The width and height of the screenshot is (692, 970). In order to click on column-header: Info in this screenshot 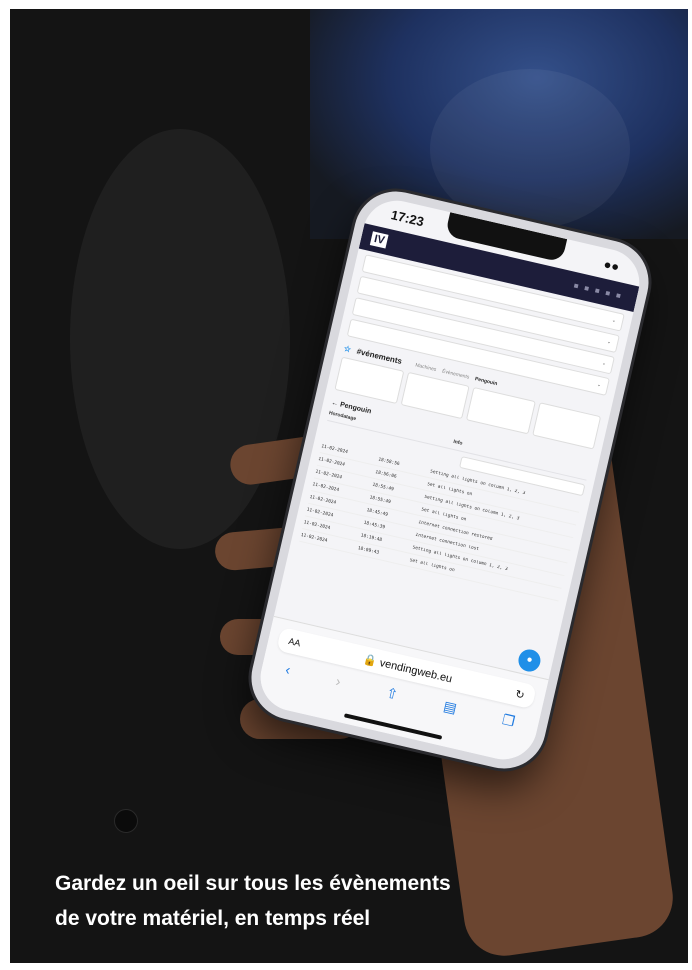, I will do `click(457, 442)`.